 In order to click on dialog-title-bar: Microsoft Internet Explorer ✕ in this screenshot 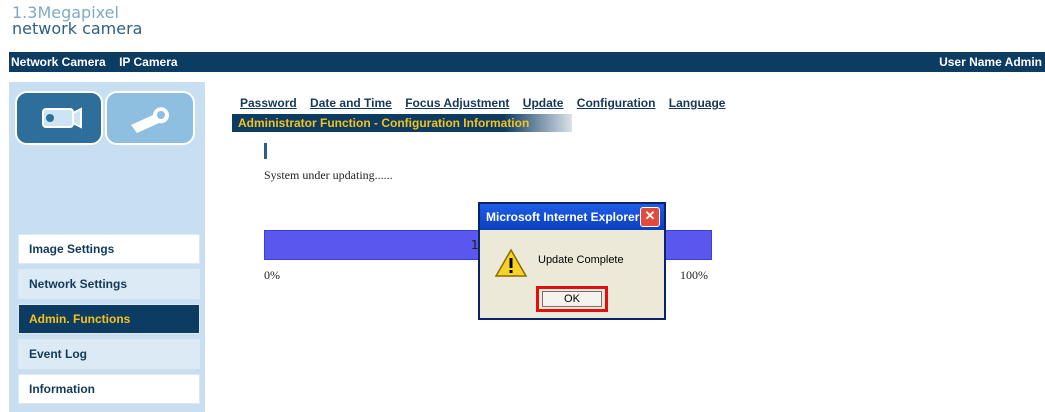, I will do `click(572, 217)`.